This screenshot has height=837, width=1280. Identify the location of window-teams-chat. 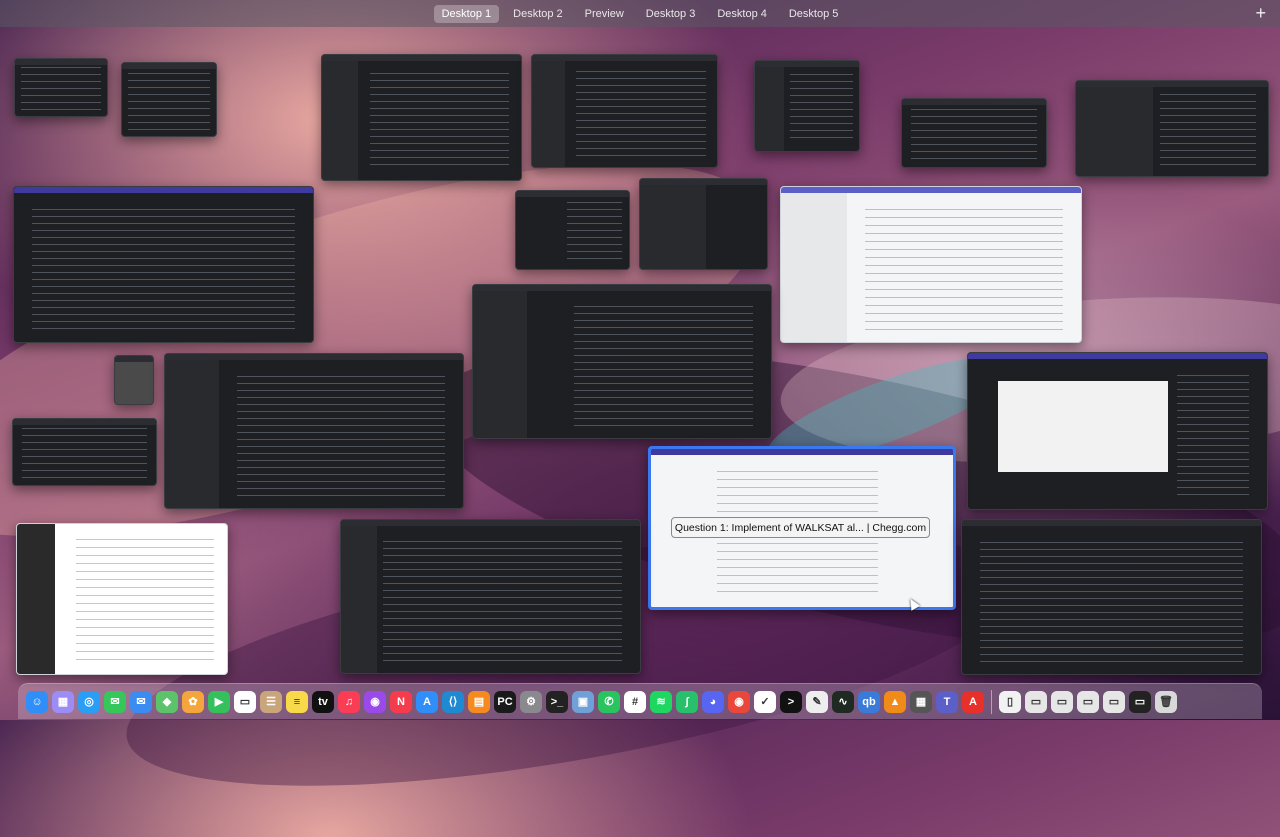
(931, 264).